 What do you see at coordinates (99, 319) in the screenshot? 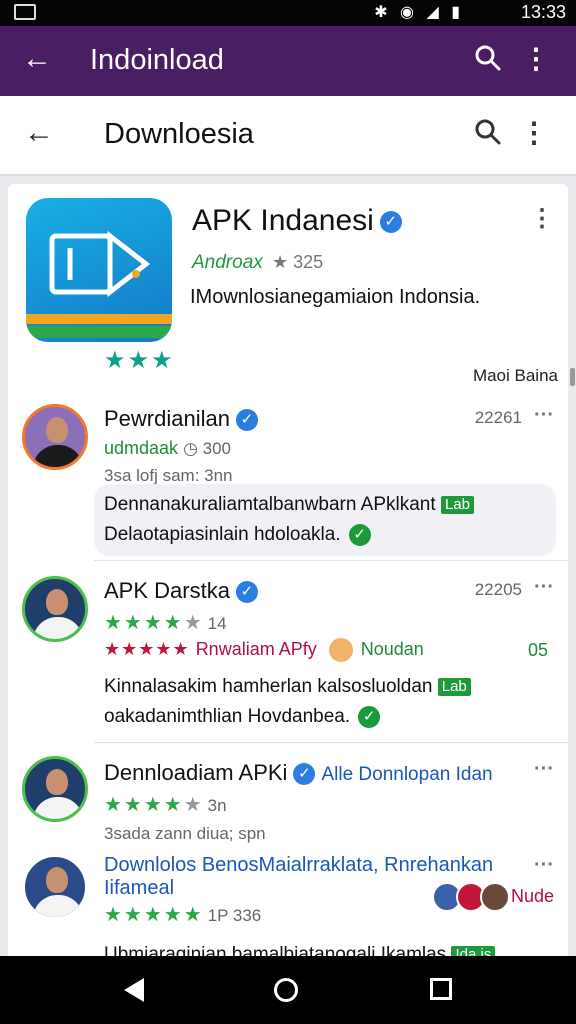
I see `icon-stripe-orange` at bounding box center [99, 319].